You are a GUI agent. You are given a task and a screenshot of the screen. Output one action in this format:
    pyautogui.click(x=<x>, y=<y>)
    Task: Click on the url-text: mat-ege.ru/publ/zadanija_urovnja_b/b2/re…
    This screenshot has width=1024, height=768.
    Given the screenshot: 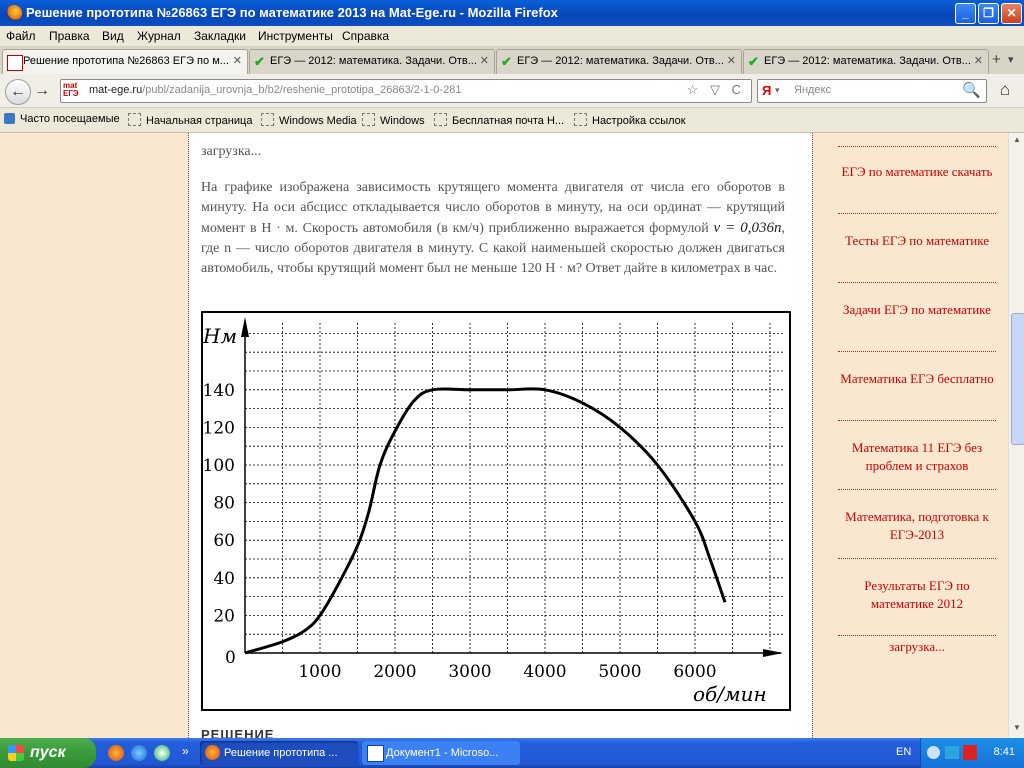 What is the action you would take?
    pyautogui.click(x=275, y=90)
    